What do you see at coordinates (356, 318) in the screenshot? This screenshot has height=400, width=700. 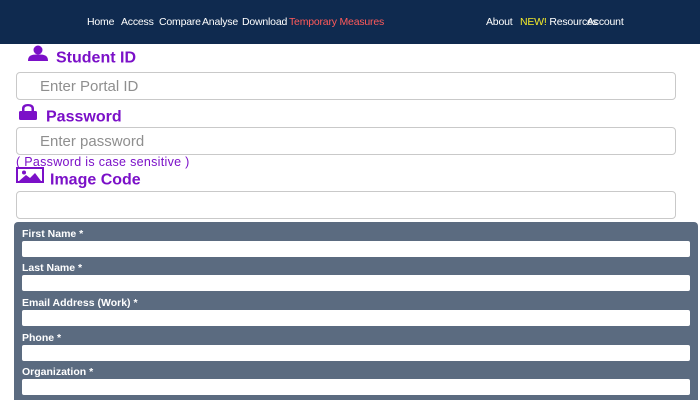 I see `email-input` at bounding box center [356, 318].